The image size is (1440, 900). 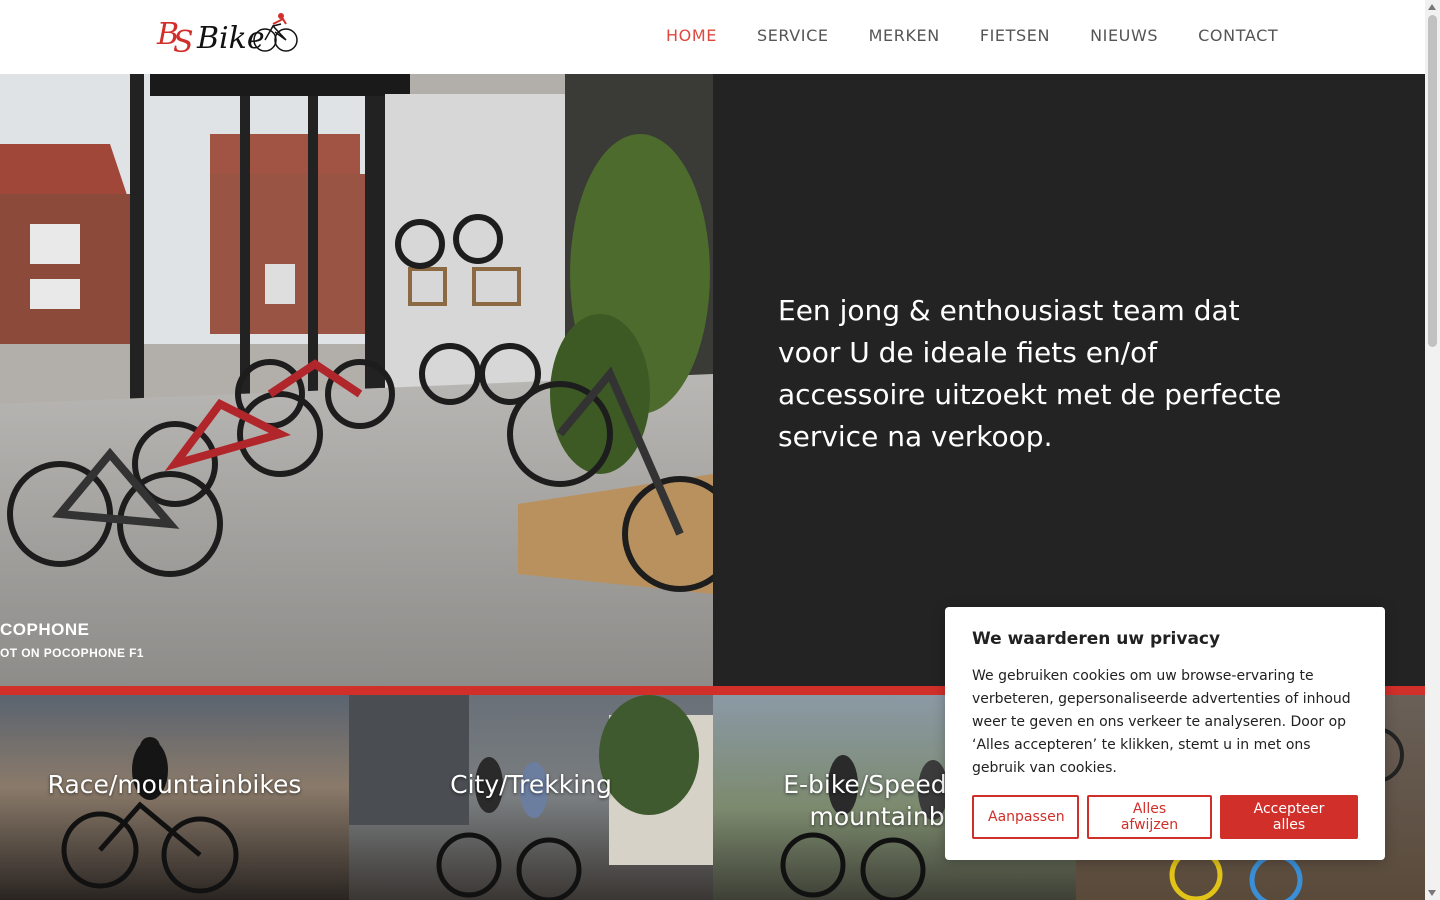 I want to click on scroll-down-icon, so click(x=1432, y=893).